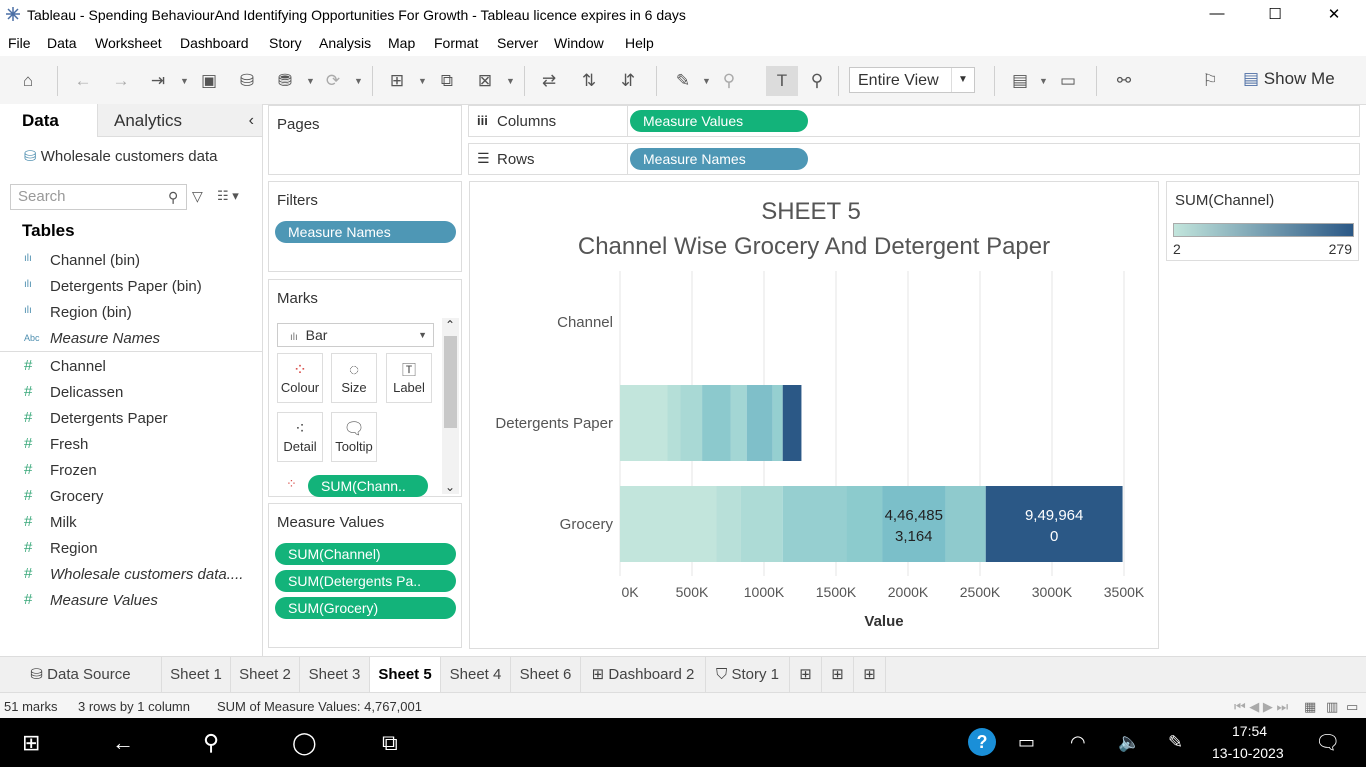  Describe the element at coordinates (409, 378) in the screenshot. I see `label-button: 🅃 Label` at that location.